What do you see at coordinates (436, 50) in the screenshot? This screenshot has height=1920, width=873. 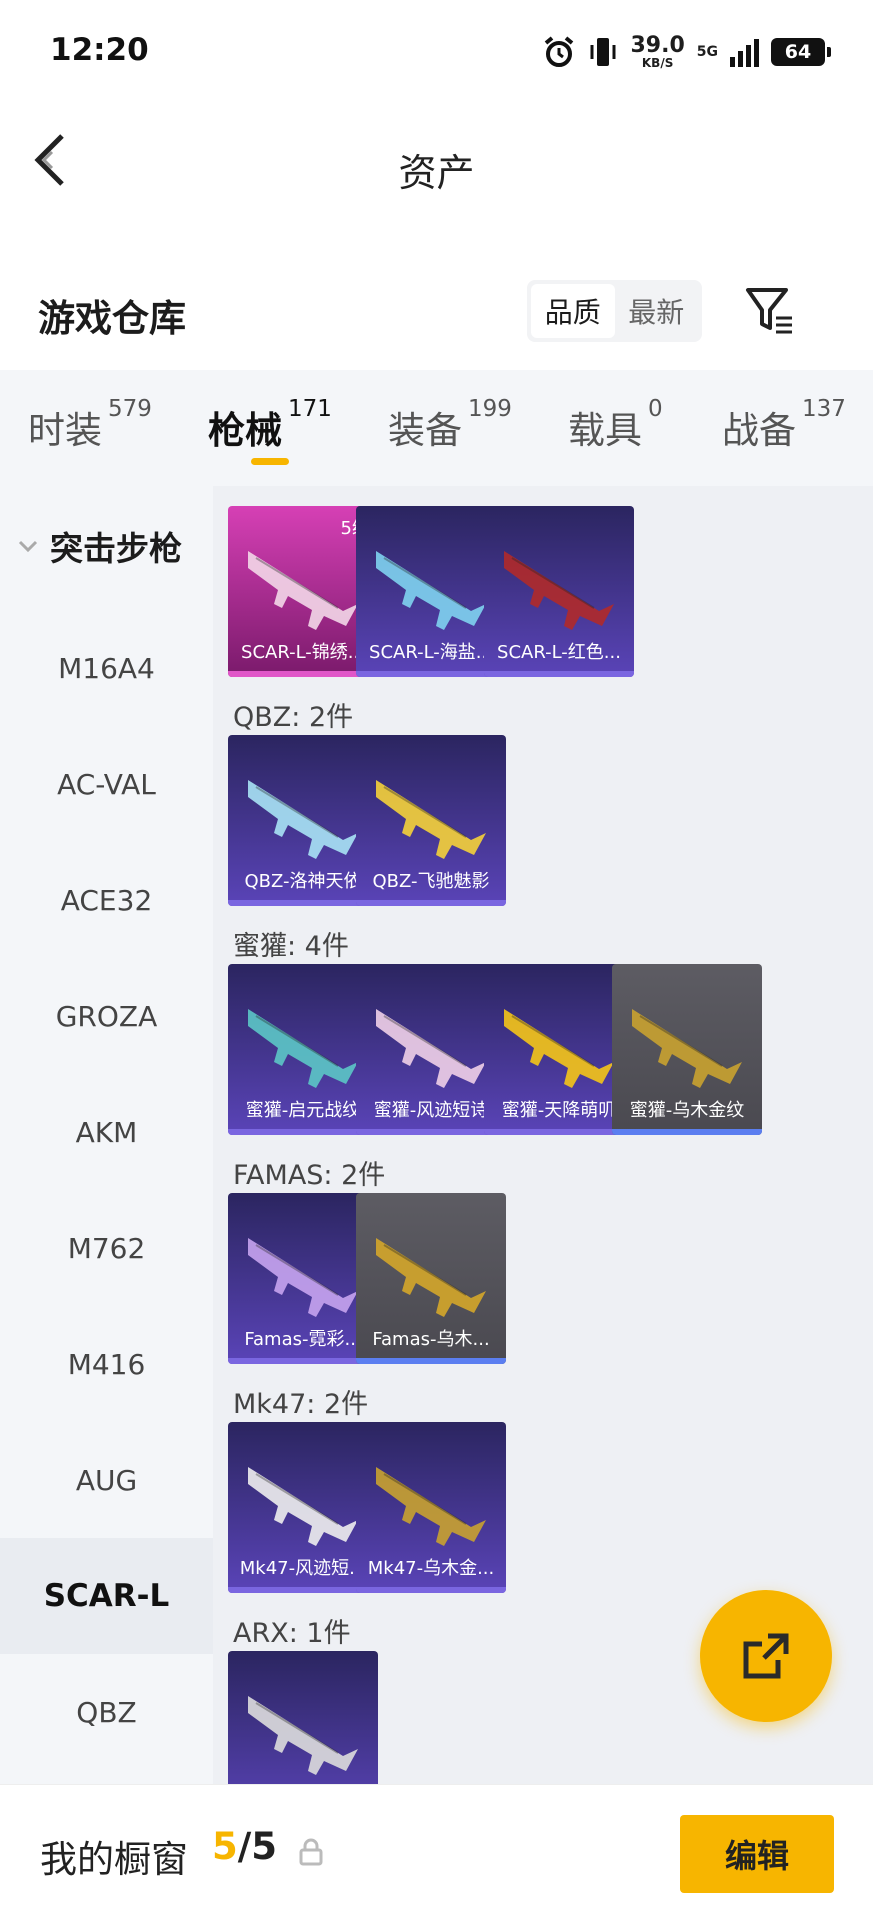 I see `status-bar: 12:20 39.0 KB/S 5G 64` at bounding box center [436, 50].